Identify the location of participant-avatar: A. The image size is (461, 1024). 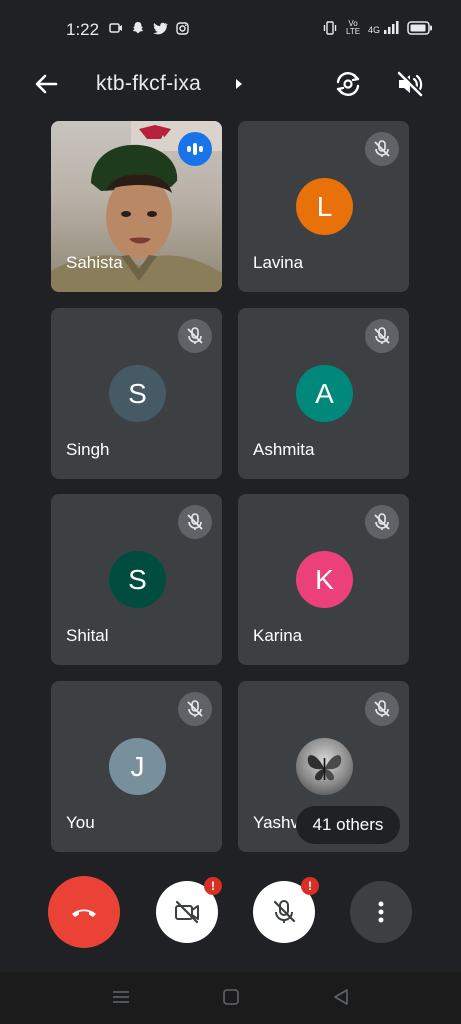
(324, 393).